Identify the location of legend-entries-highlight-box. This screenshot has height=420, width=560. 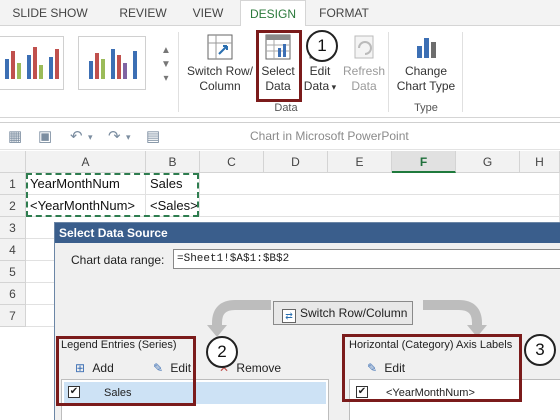
(126, 371).